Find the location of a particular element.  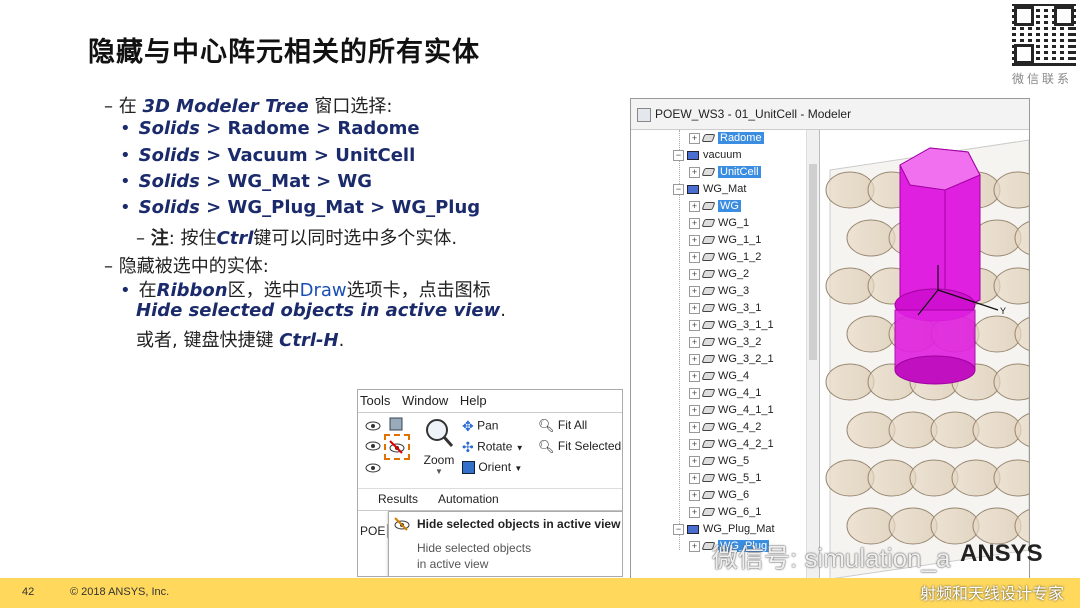

axis-y-label: Y is located at coordinates (1003, 311).